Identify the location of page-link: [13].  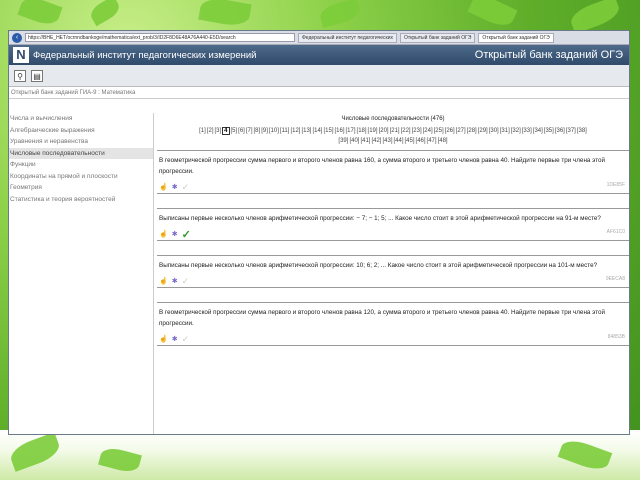
(306, 131).